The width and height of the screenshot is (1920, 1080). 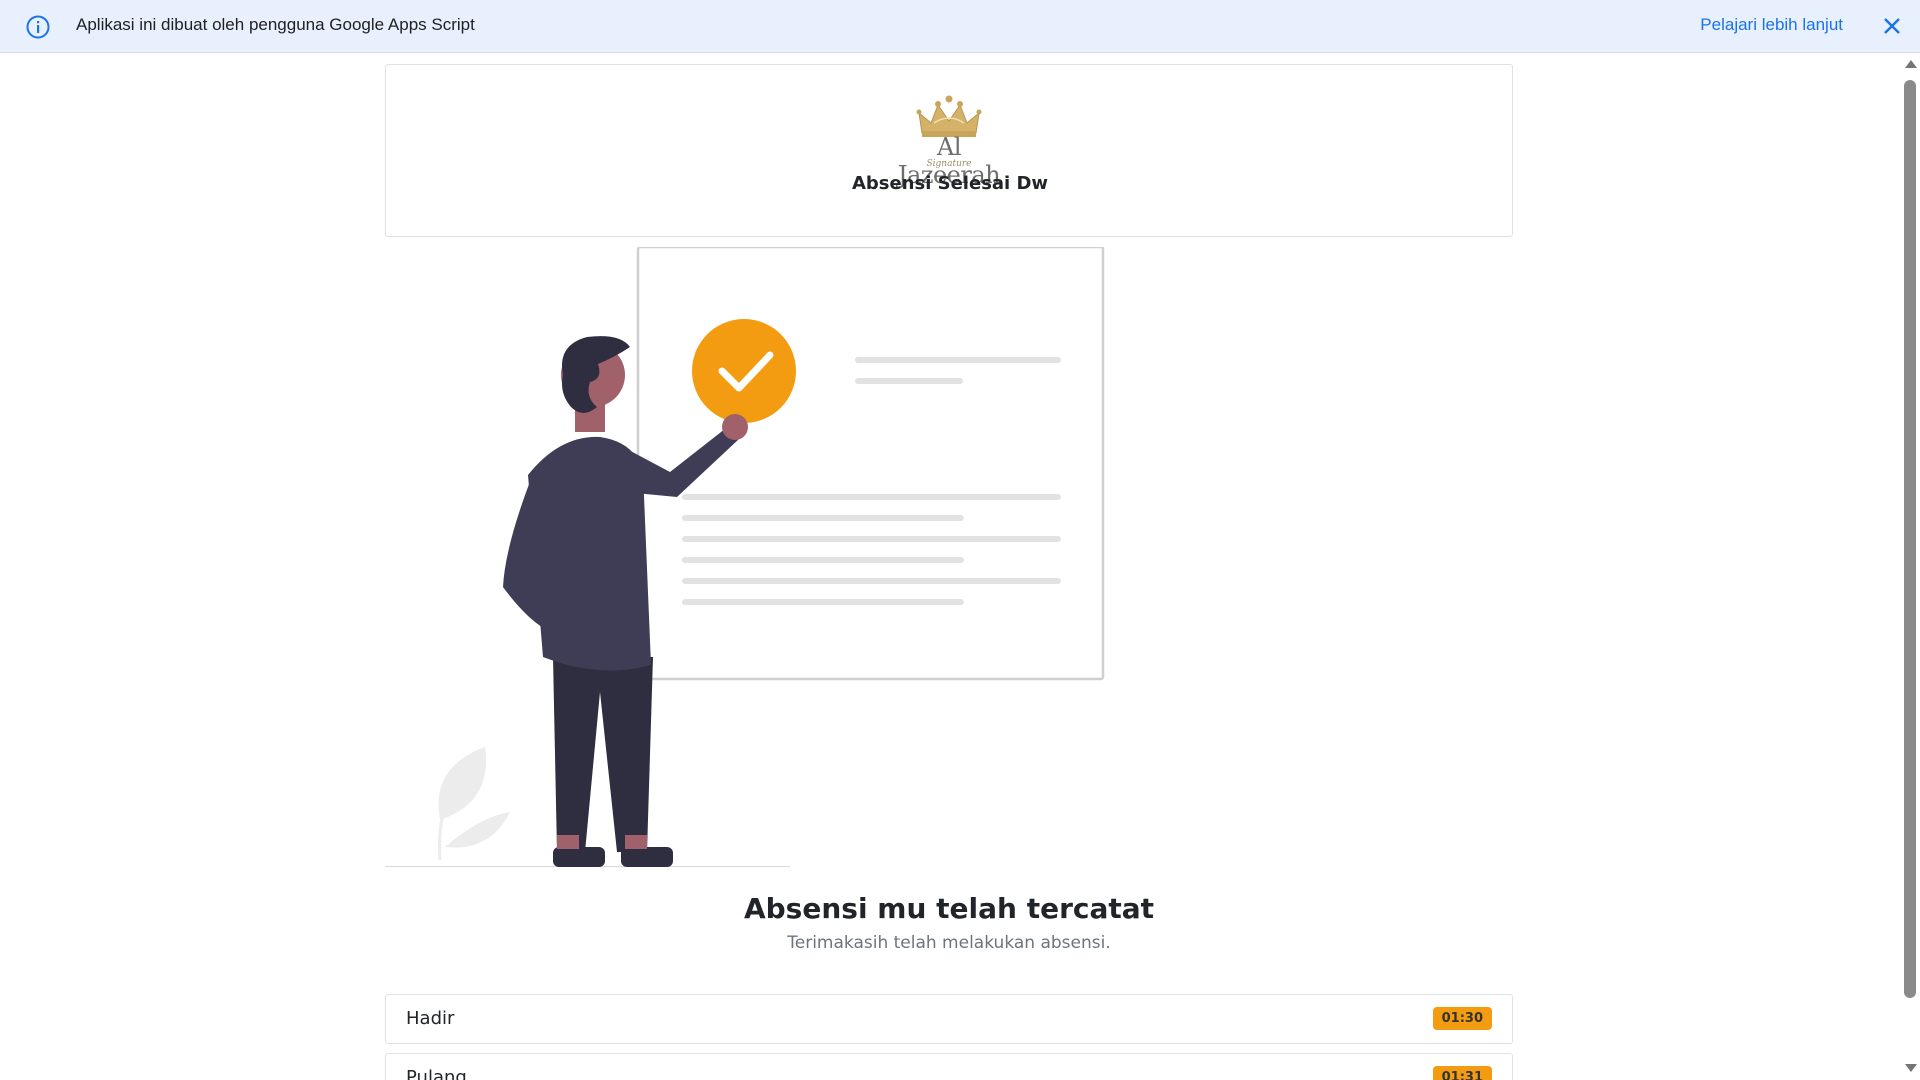 What do you see at coordinates (949, 908) in the screenshot?
I see `success-title: Absensi mu telah tercatat` at bounding box center [949, 908].